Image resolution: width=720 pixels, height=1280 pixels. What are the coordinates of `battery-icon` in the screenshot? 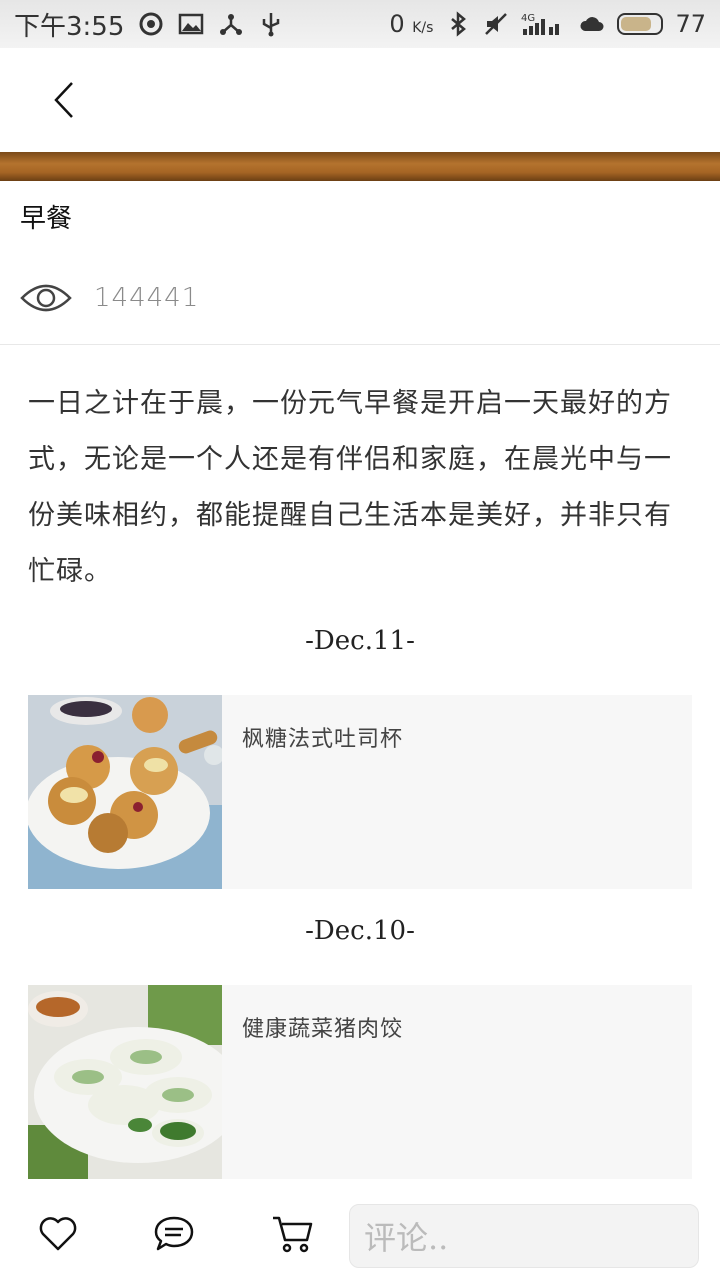 It's located at (640, 24).